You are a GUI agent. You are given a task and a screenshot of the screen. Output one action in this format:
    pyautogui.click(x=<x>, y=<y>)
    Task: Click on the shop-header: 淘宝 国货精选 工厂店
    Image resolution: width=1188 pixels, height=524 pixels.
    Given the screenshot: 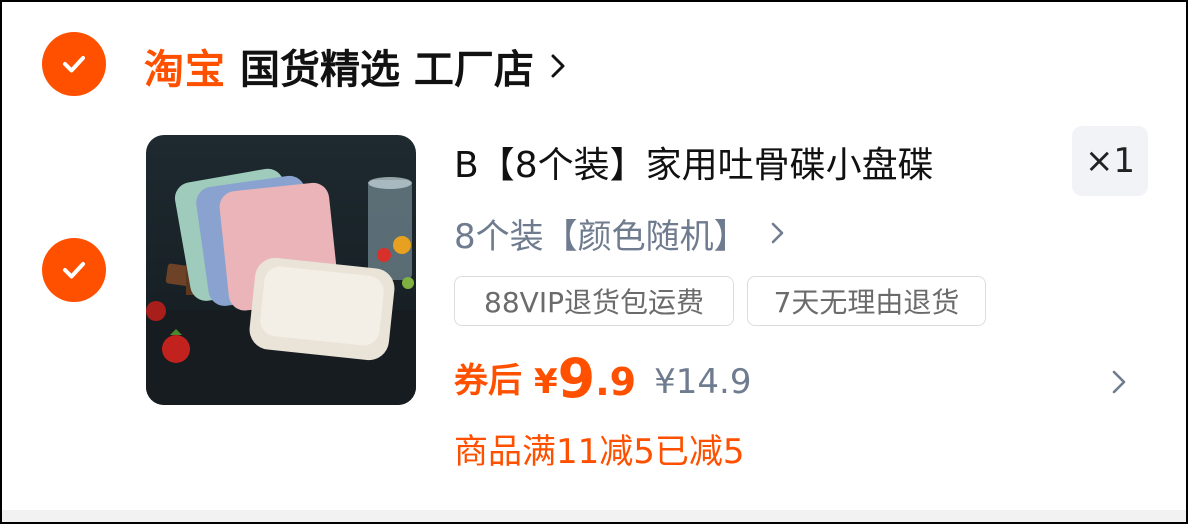 What is the action you would take?
    pyautogui.click(x=356, y=66)
    